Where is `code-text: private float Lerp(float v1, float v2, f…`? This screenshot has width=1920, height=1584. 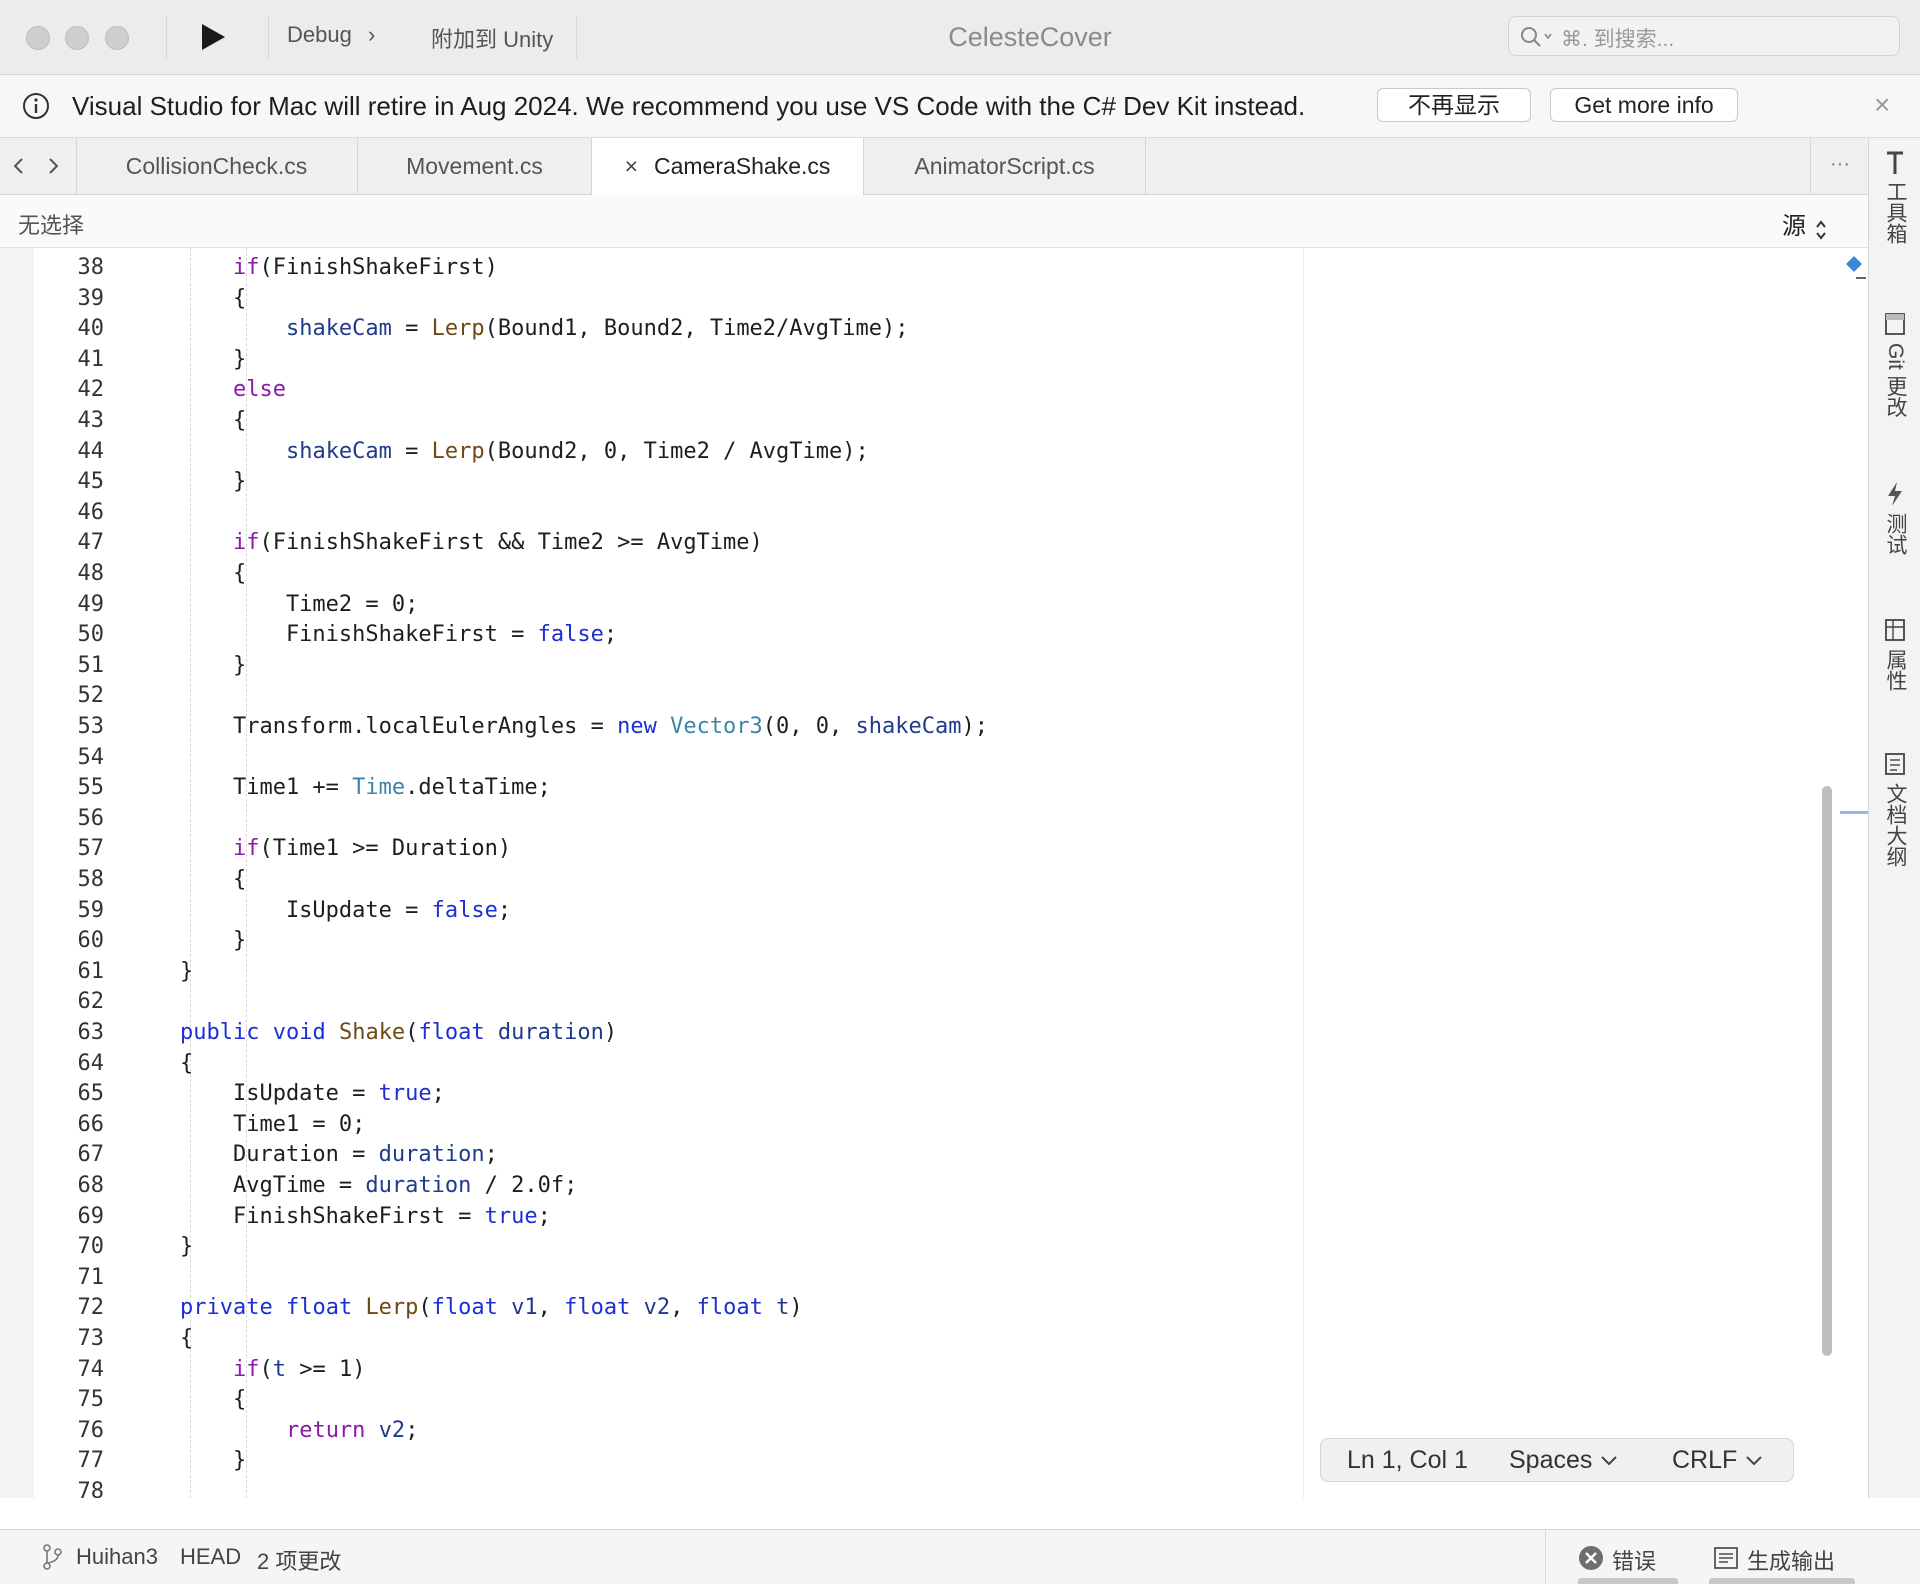 code-text: private float Lerp(float v1, float v2, f… is located at coordinates (465, 1308).